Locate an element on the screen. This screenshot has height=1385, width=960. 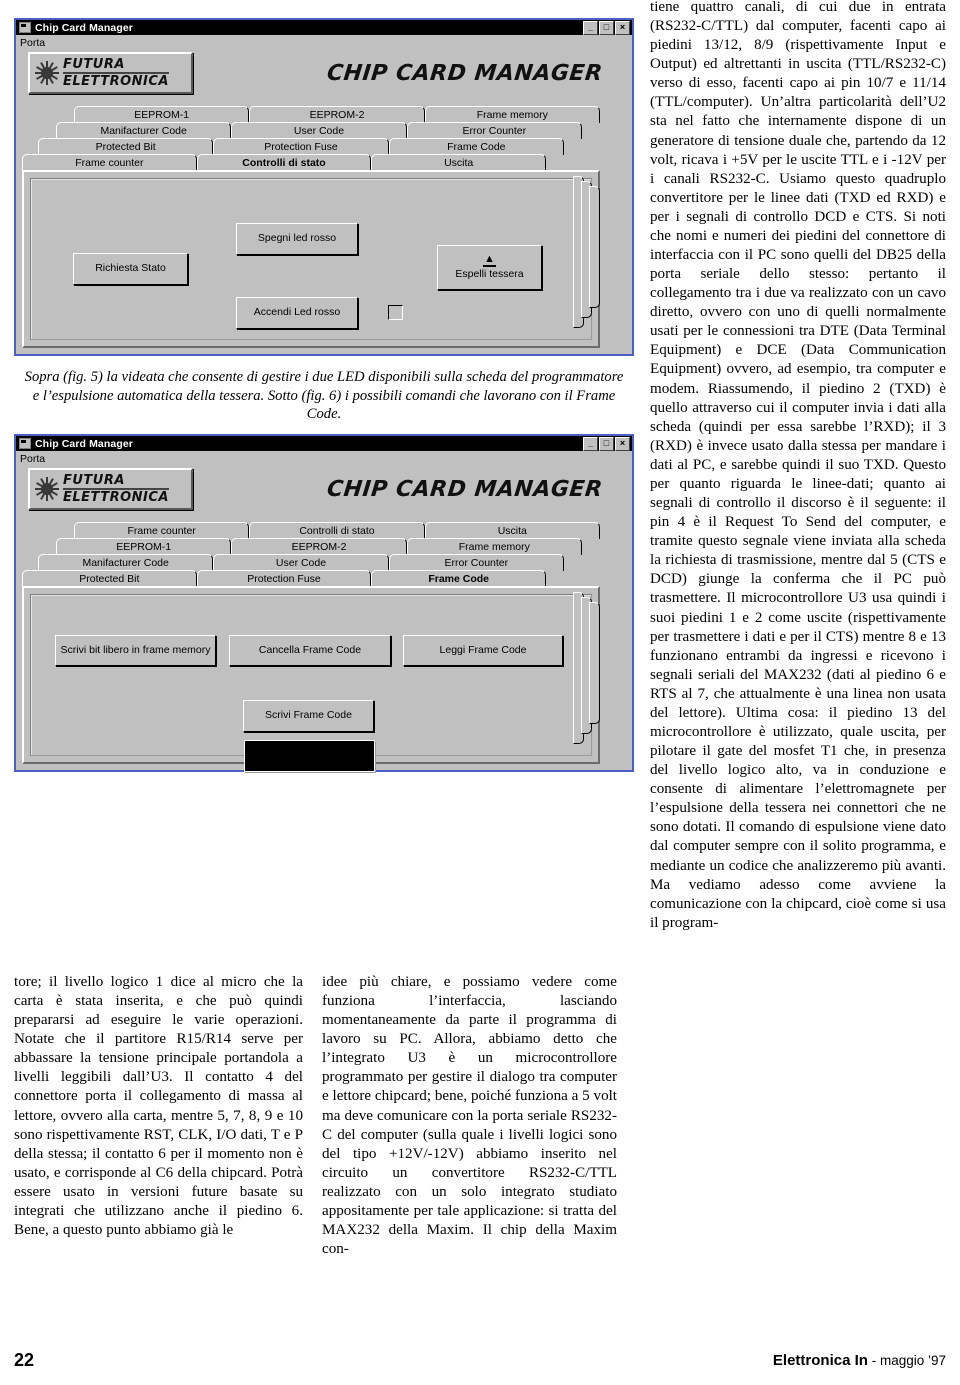
scrivi-frame-code-button: Scrivi Frame Code is located at coordinates (308, 716).